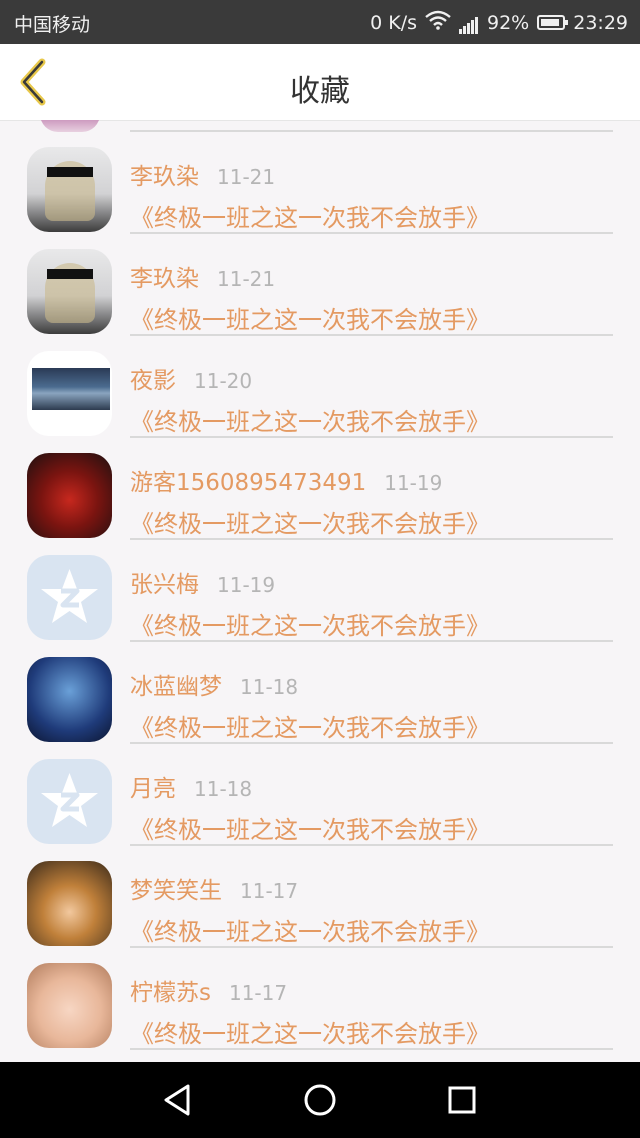  I want to click on divider, so click(371, 1049).